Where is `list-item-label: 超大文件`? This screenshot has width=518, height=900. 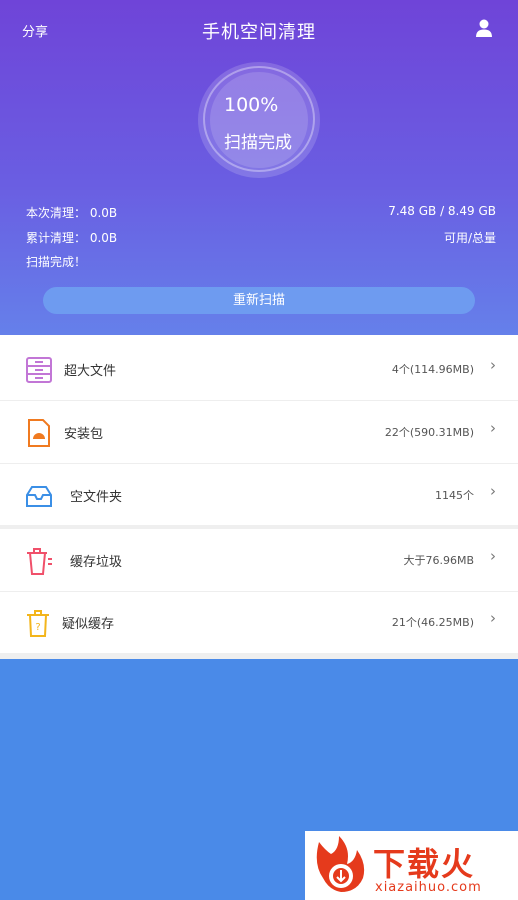 list-item-label: 超大文件 is located at coordinates (90, 371).